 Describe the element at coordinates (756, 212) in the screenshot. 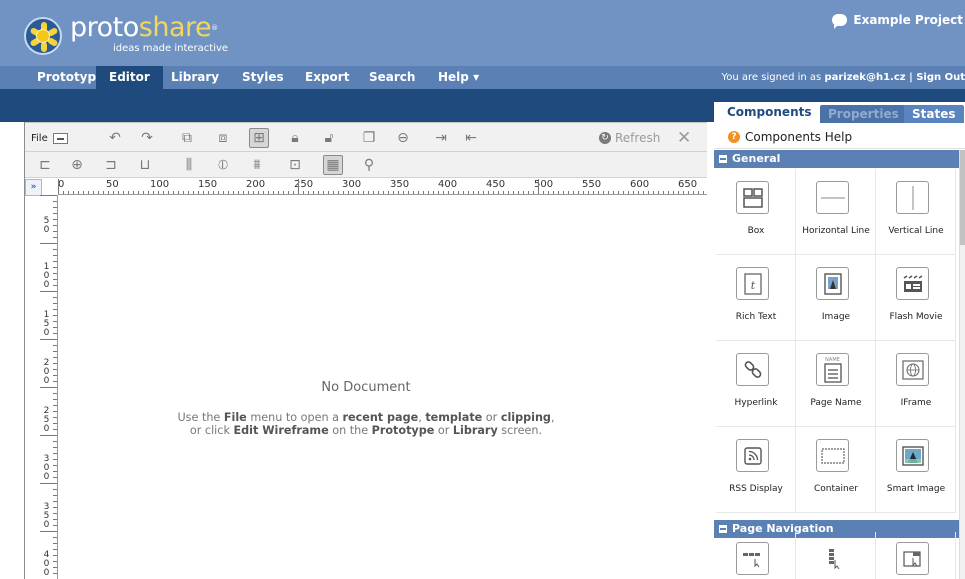

I see `component-box: Box` at that location.